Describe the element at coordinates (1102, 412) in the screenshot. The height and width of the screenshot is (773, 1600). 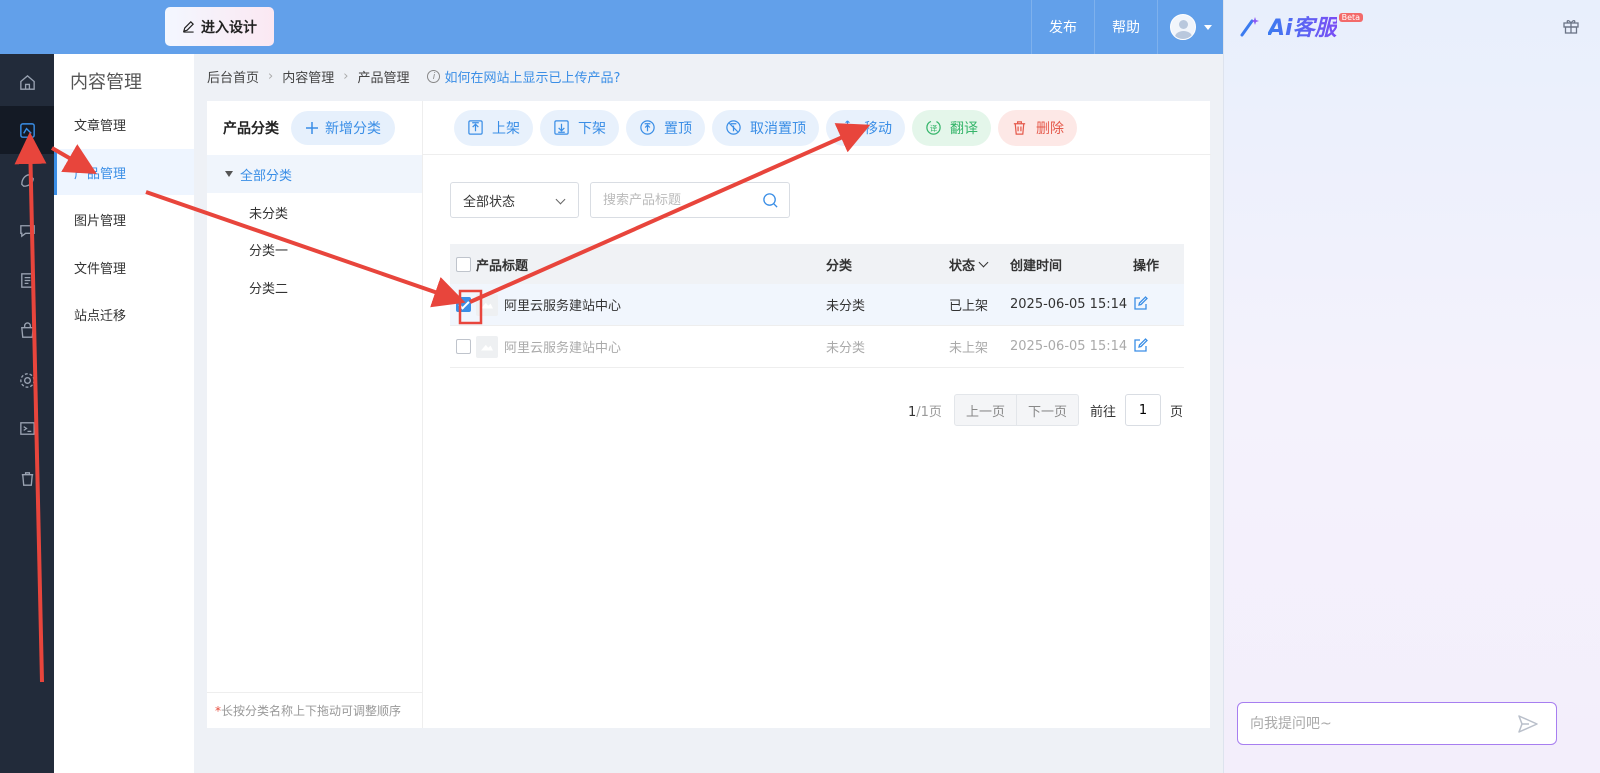
I see `goto-label: 前往` at that location.